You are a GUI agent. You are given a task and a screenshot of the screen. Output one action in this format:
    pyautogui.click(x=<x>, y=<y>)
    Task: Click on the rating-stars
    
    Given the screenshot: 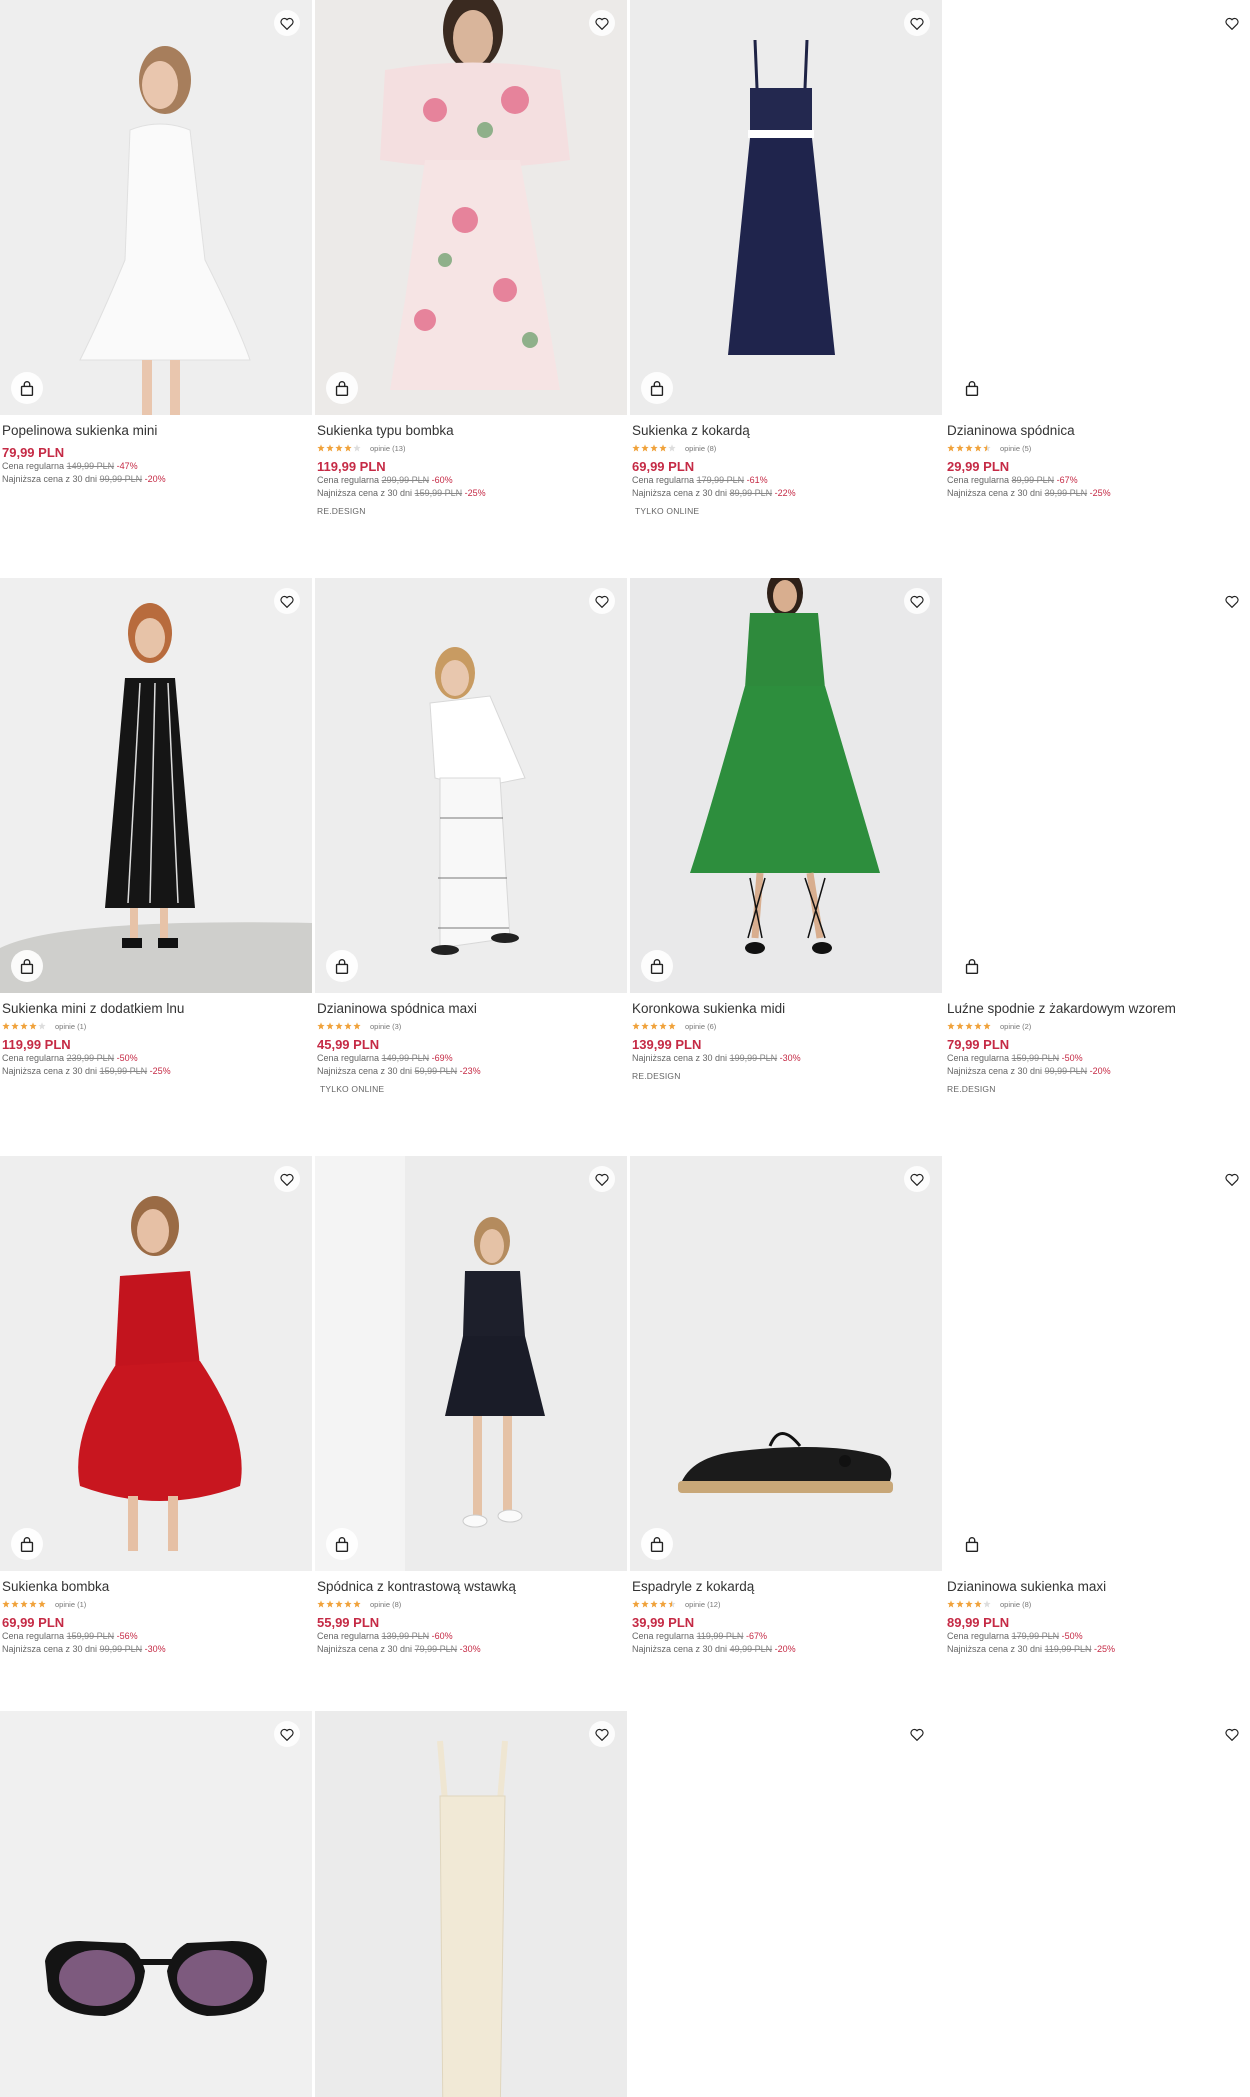 What is the action you would take?
    pyautogui.click(x=969, y=1604)
    